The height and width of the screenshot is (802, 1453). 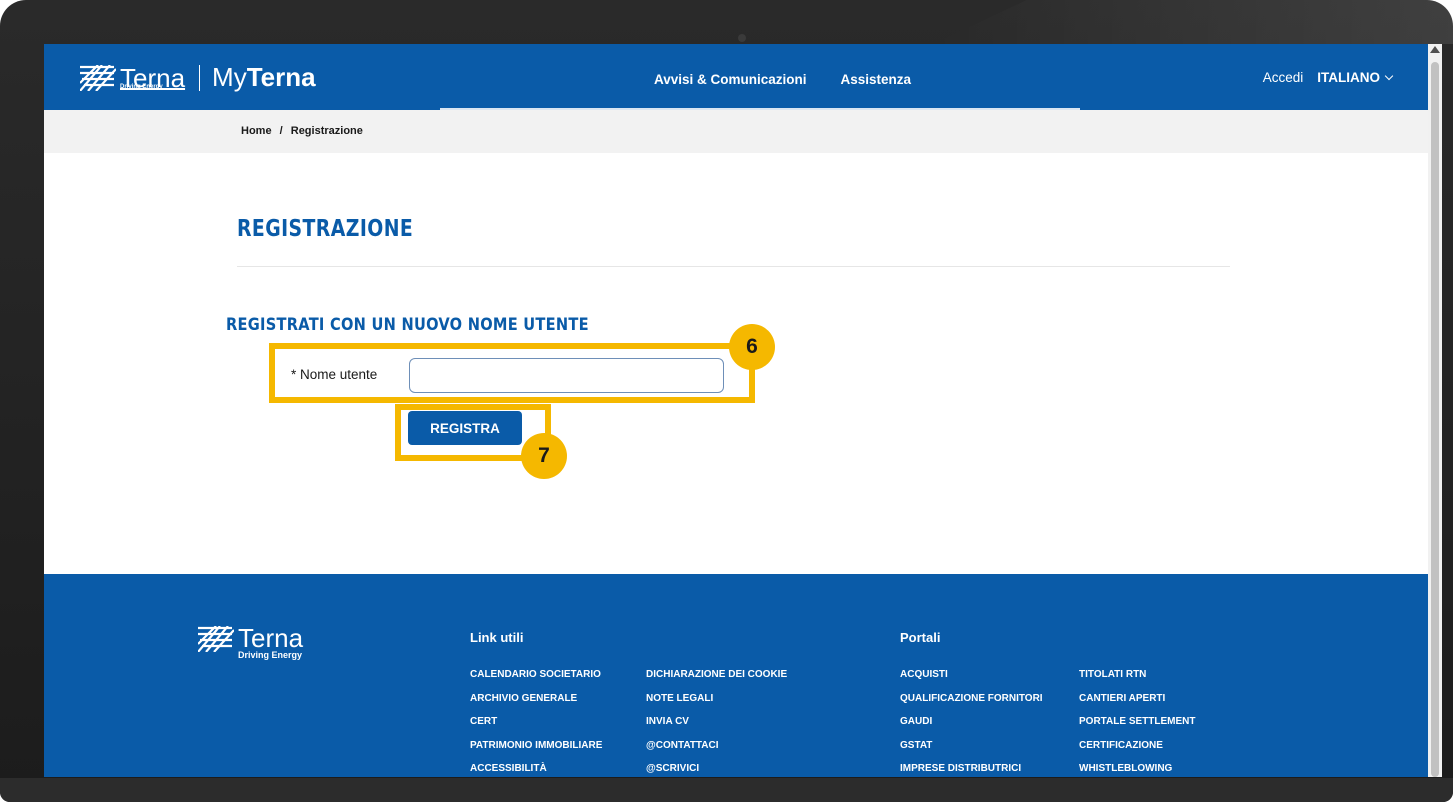 What do you see at coordinates (971, 699) in the screenshot?
I see `footer-link: QUALIFICAZIONE FORNITORI` at bounding box center [971, 699].